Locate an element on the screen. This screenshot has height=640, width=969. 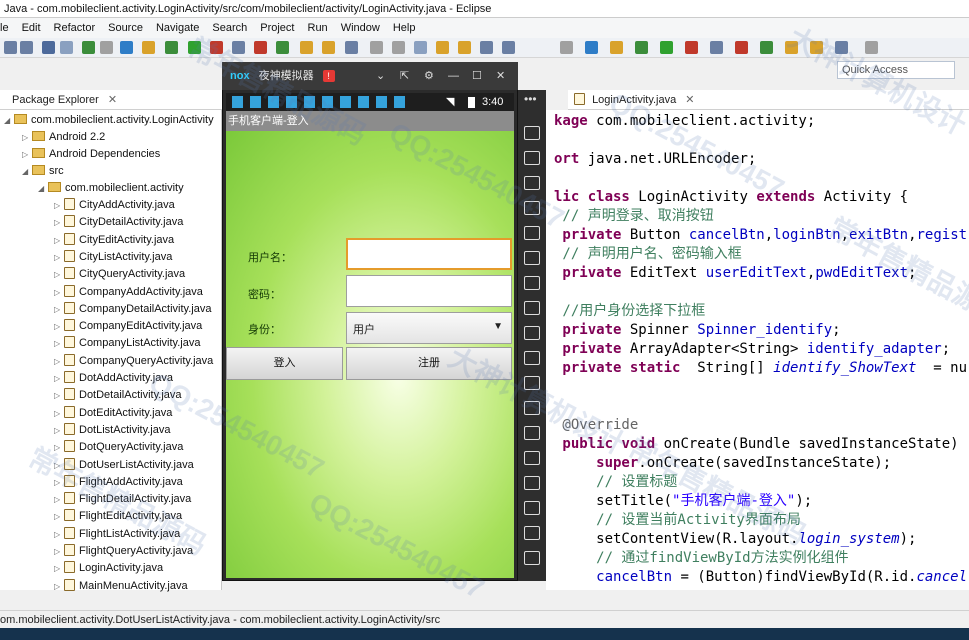
identity-select: 用户 ▼ is located at coordinates (429, 328).